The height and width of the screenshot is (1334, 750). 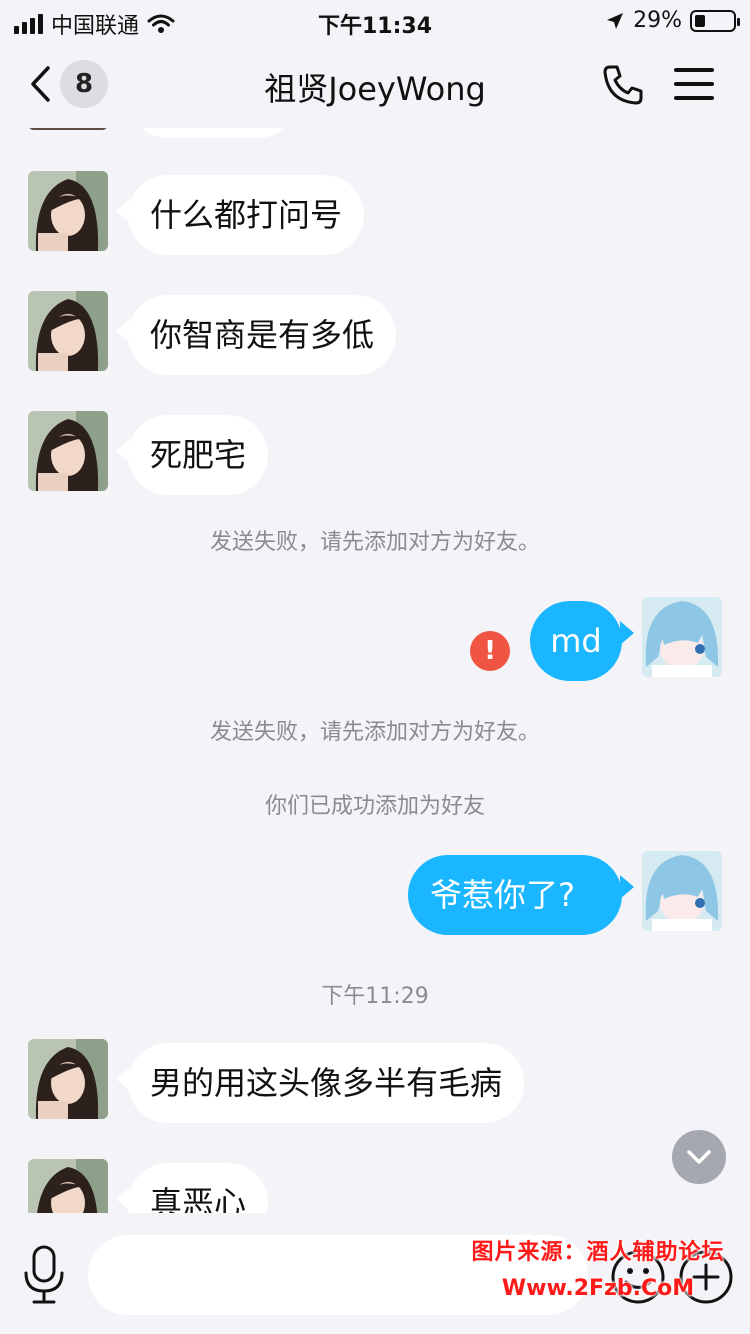 What do you see at coordinates (515, 895) in the screenshot?
I see `message-bubble-outgoing: 爷惹你了?` at bounding box center [515, 895].